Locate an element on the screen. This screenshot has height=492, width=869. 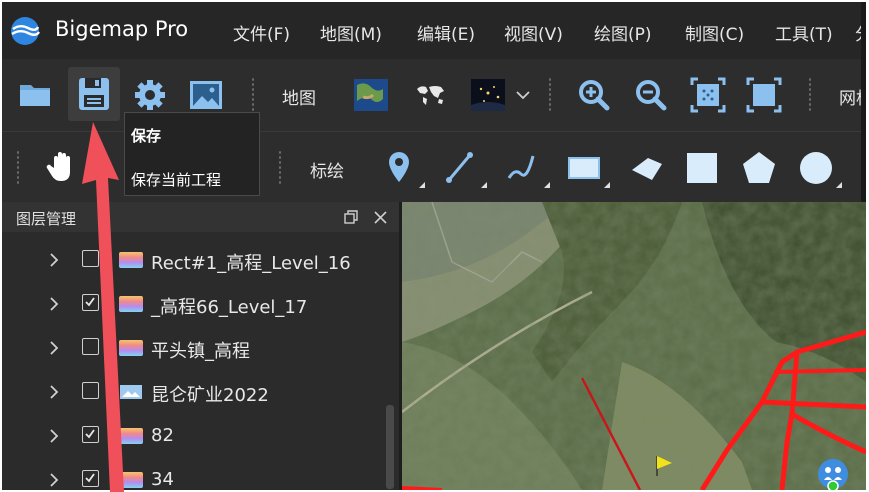
layer-row: Rect#1_高程_Level_16 is located at coordinates (197, 260).